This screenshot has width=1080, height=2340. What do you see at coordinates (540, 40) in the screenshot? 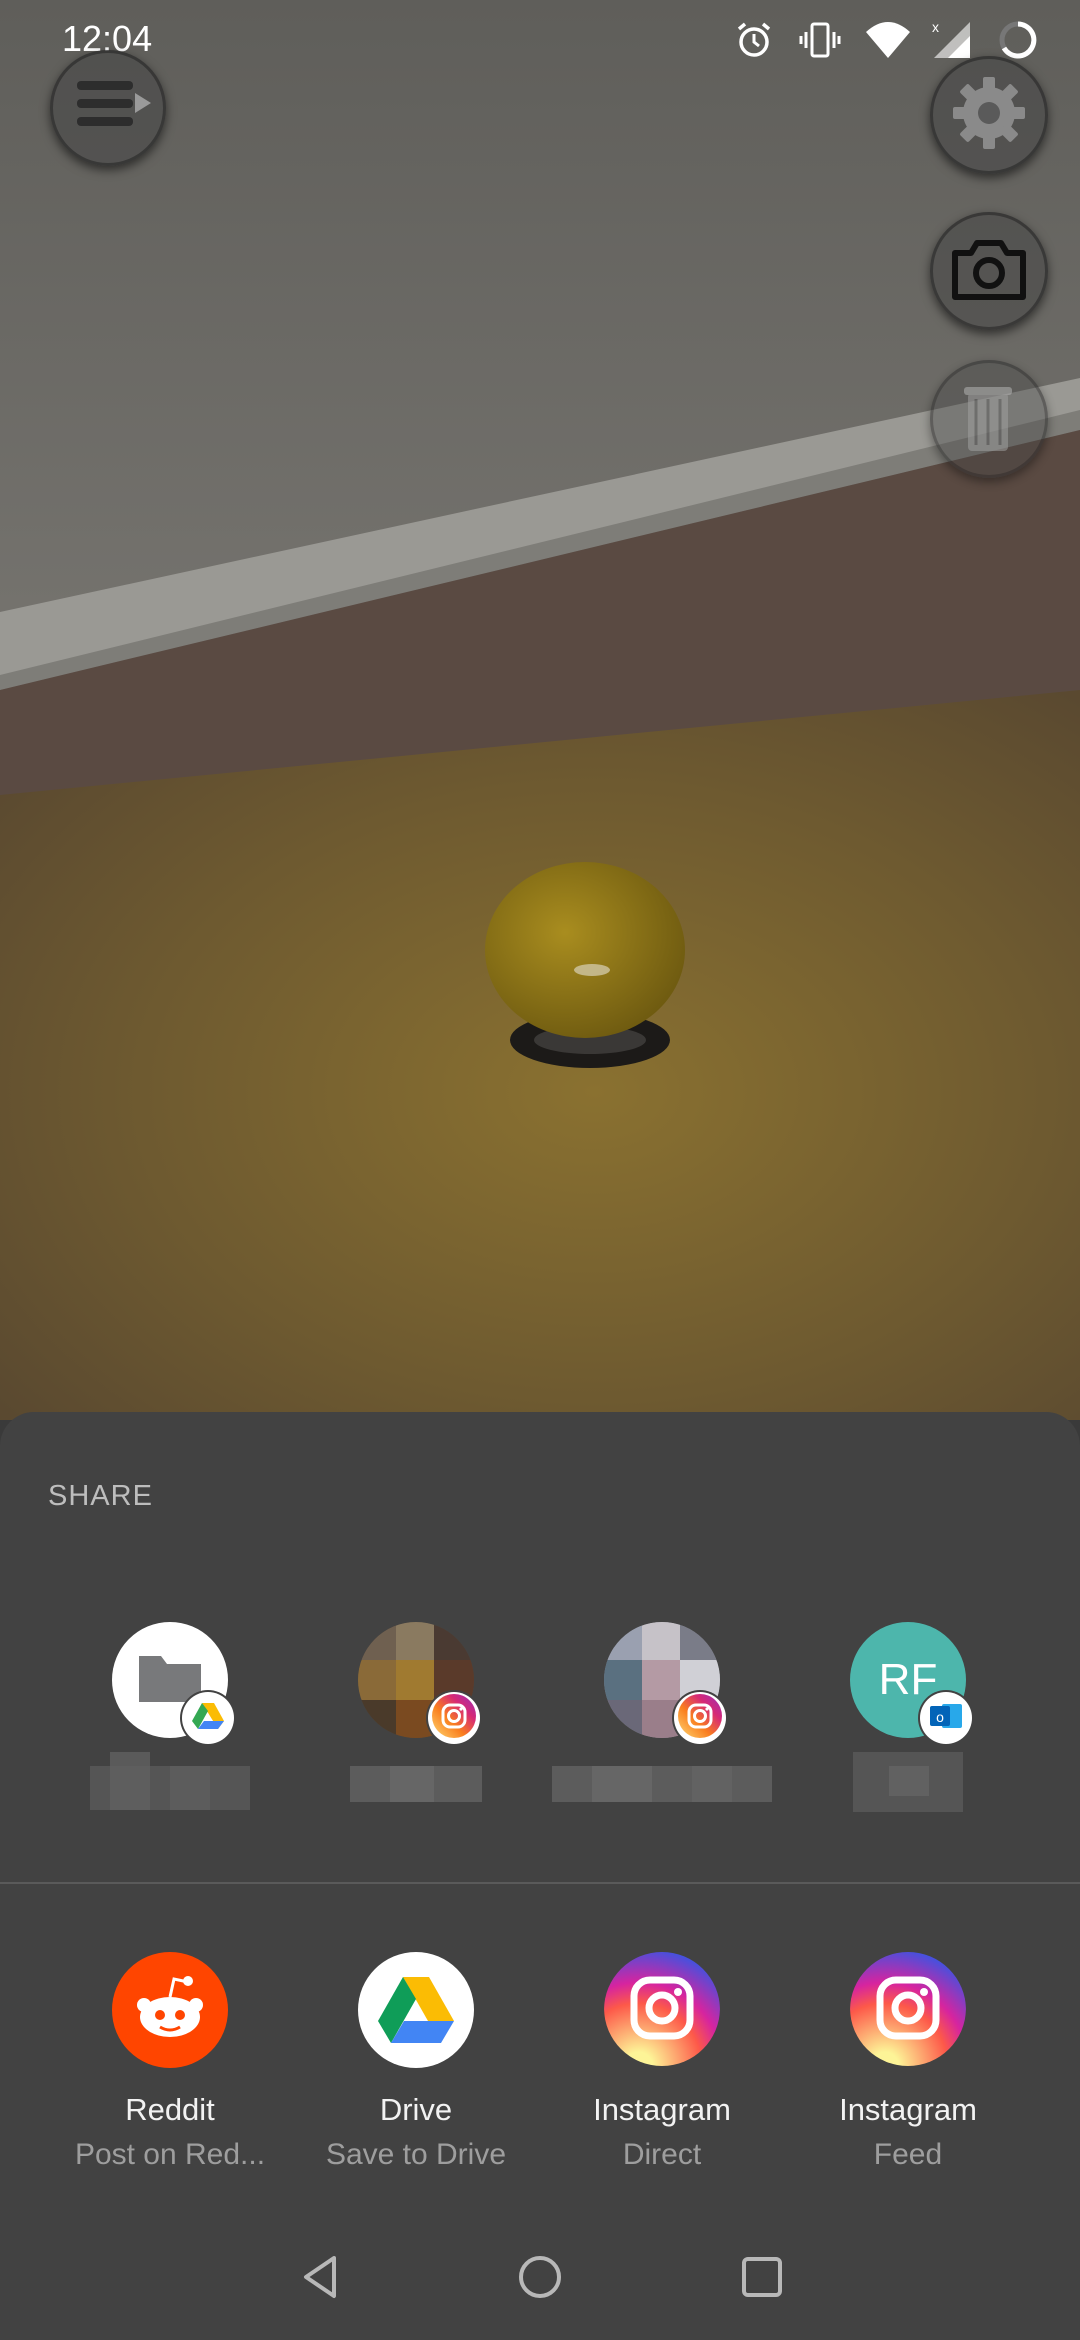
I see `status-bar: 12:04 x` at bounding box center [540, 40].